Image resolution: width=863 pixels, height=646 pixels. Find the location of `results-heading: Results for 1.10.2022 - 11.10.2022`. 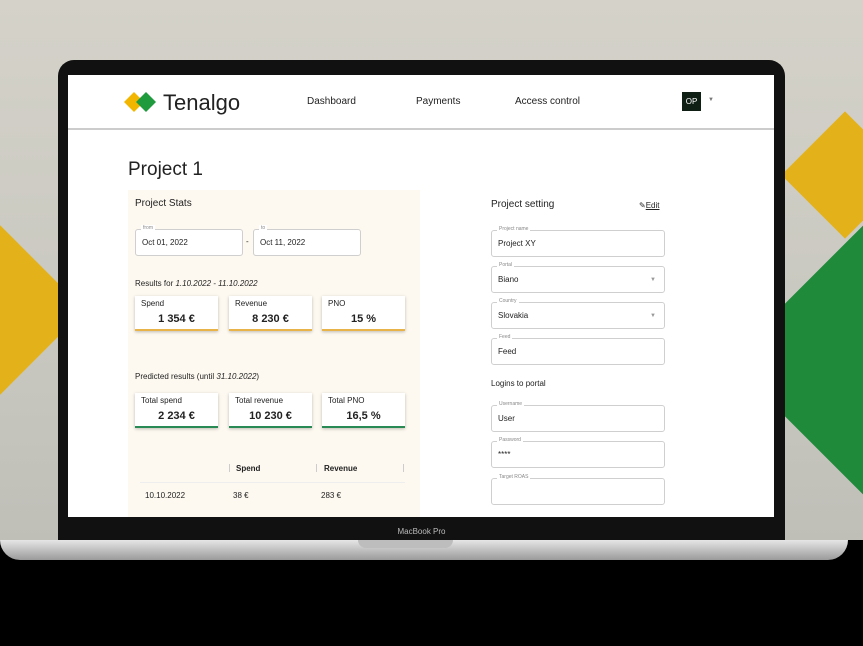

results-heading: Results for 1.10.2022 - 11.10.2022 is located at coordinates (196, 283).